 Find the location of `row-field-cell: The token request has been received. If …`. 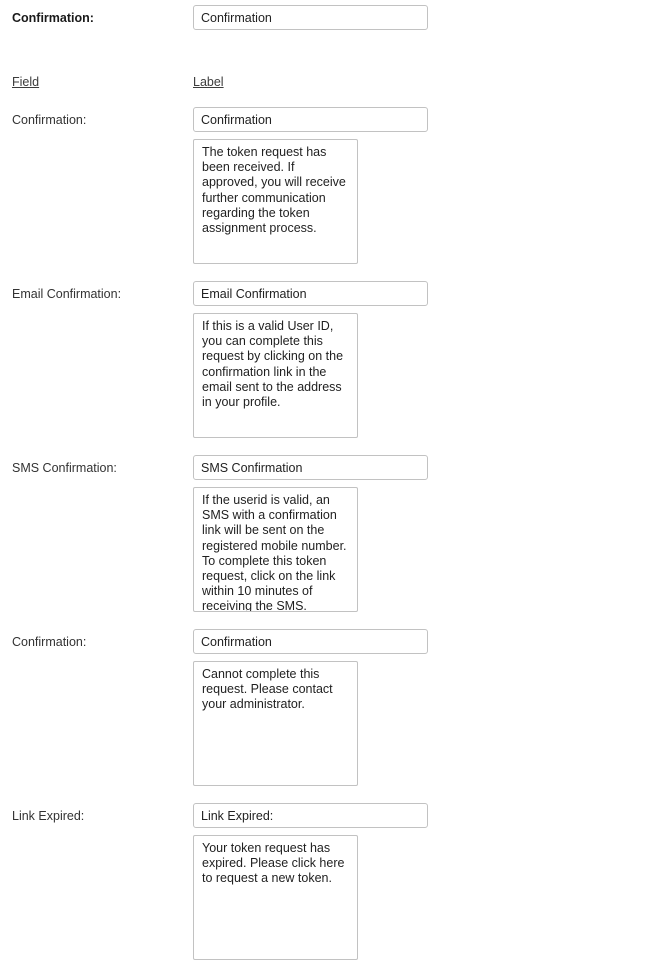

row-field-cell: The token request has been received. If … is located at coordinates (427, 185).